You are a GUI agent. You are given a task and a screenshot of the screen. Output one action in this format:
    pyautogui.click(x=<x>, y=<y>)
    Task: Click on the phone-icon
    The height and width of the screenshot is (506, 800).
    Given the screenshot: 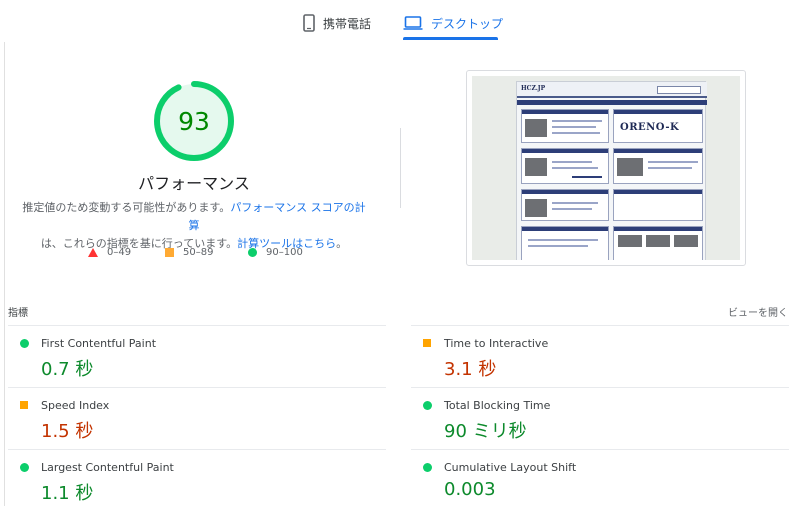 What is the action you would take?
    pyautogui.click(x=309, y=23)
    